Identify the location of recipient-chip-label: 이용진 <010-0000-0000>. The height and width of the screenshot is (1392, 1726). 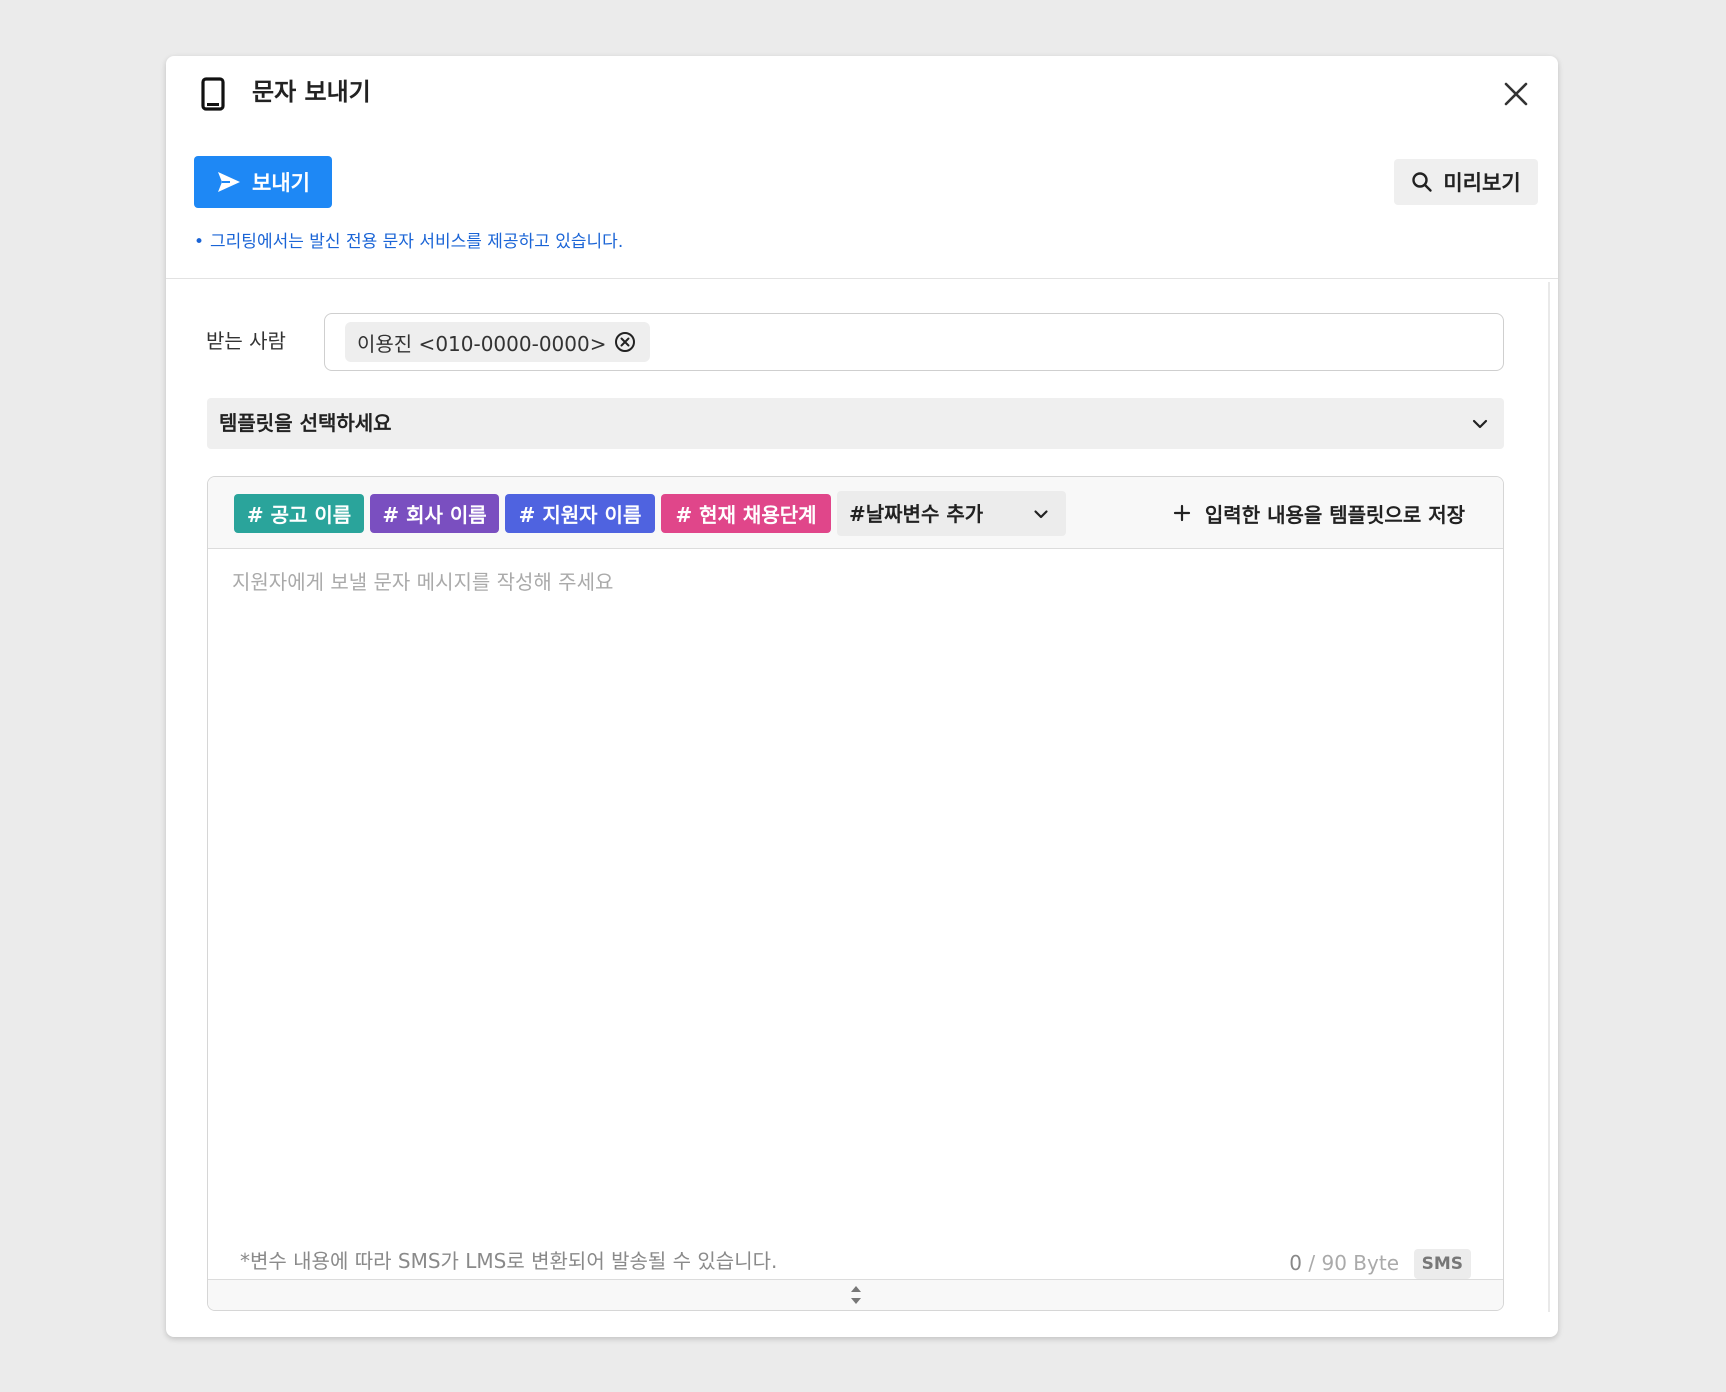
(482, 343).